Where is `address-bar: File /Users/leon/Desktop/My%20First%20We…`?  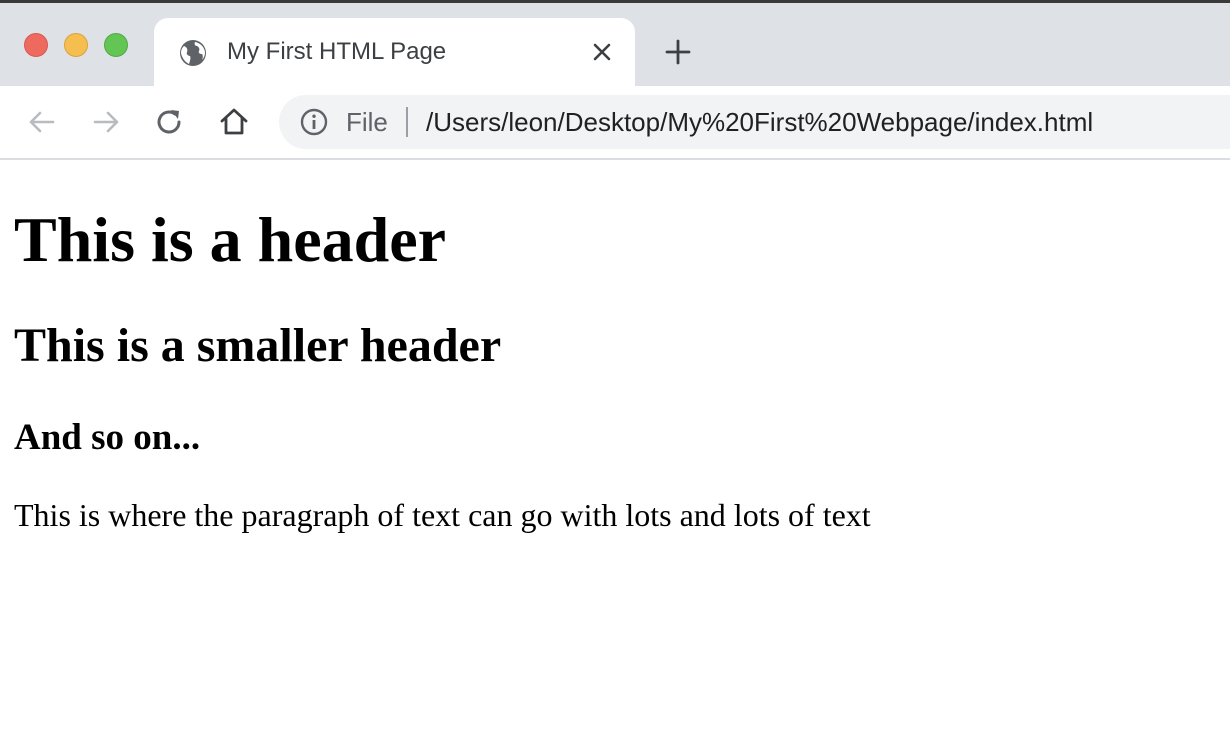
address-bar: File /Users/leon/Desktop/My%20First%20We… is located at coordinates (754, 122).